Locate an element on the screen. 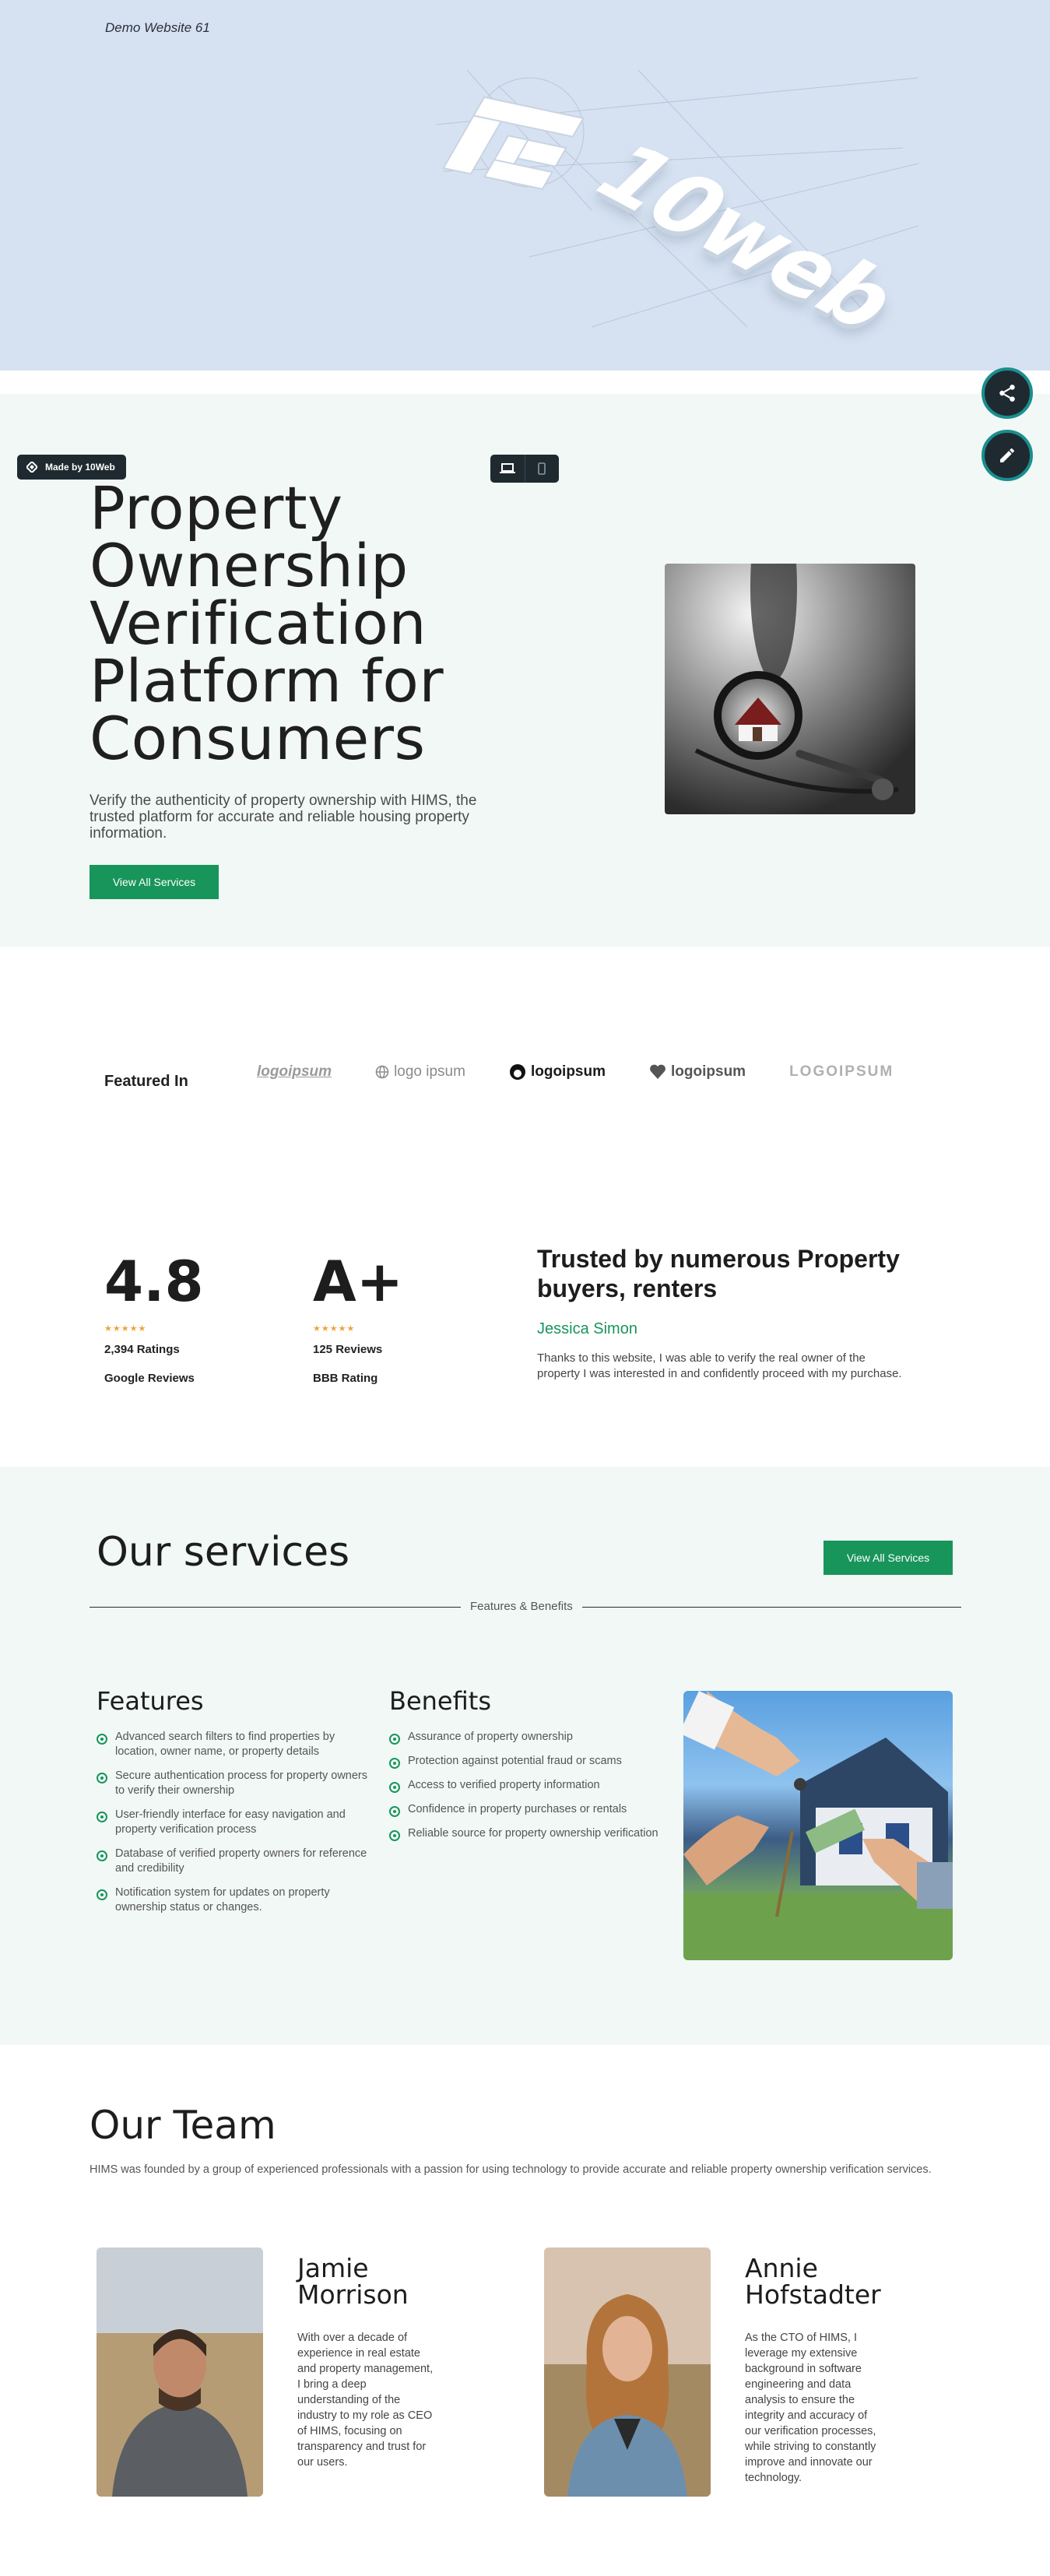 The width and height of the screenshot is (1050, 2576). rating-value: A+ is located at coordinates (358, 1281).